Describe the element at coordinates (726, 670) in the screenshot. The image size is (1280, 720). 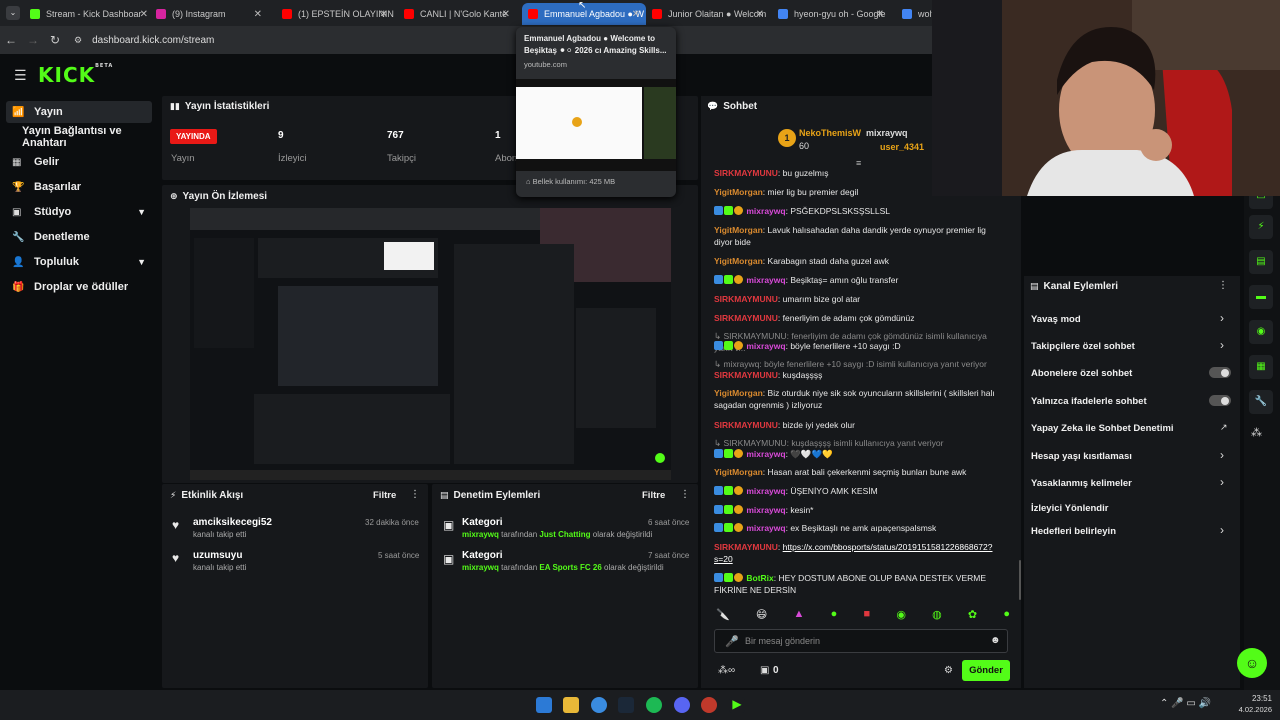
I see `users-icon: ⁂∞` at that location.